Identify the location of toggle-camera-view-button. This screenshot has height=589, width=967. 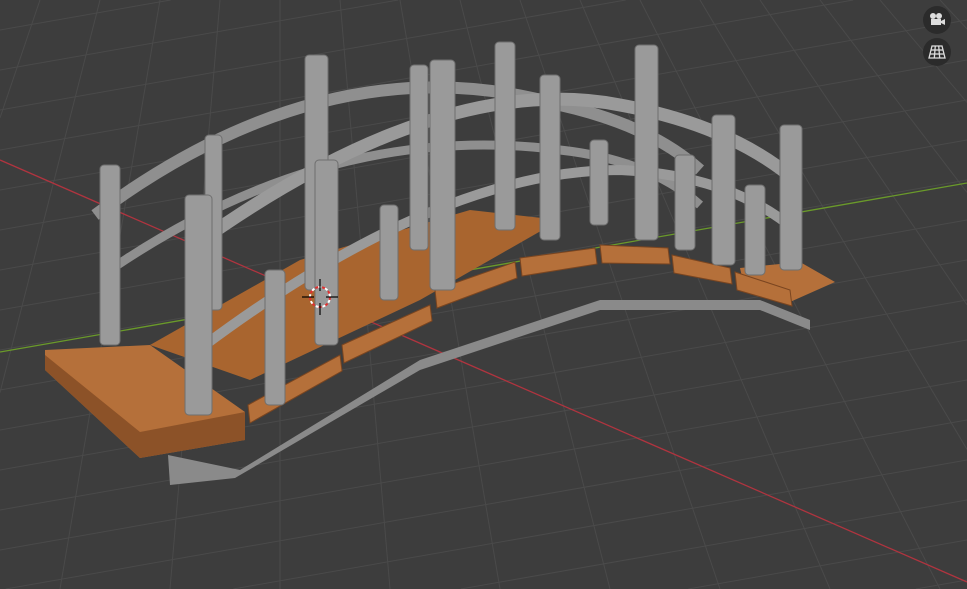
(937, 20).